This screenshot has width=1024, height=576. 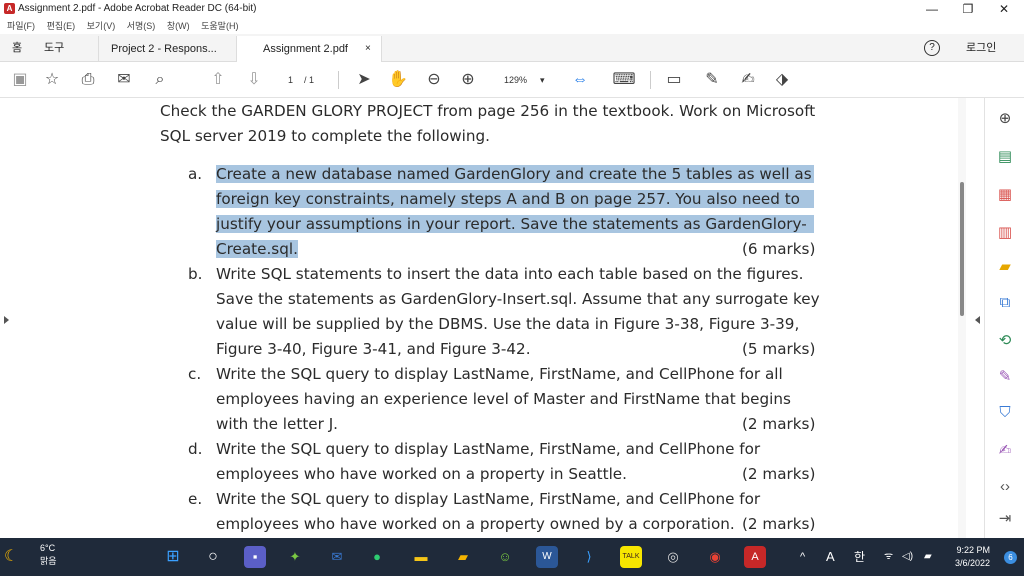 What do you see at coordinates (928, 557) in the screenshot?
I see `battery-icon: ▰` at bounding box center [928, 557].